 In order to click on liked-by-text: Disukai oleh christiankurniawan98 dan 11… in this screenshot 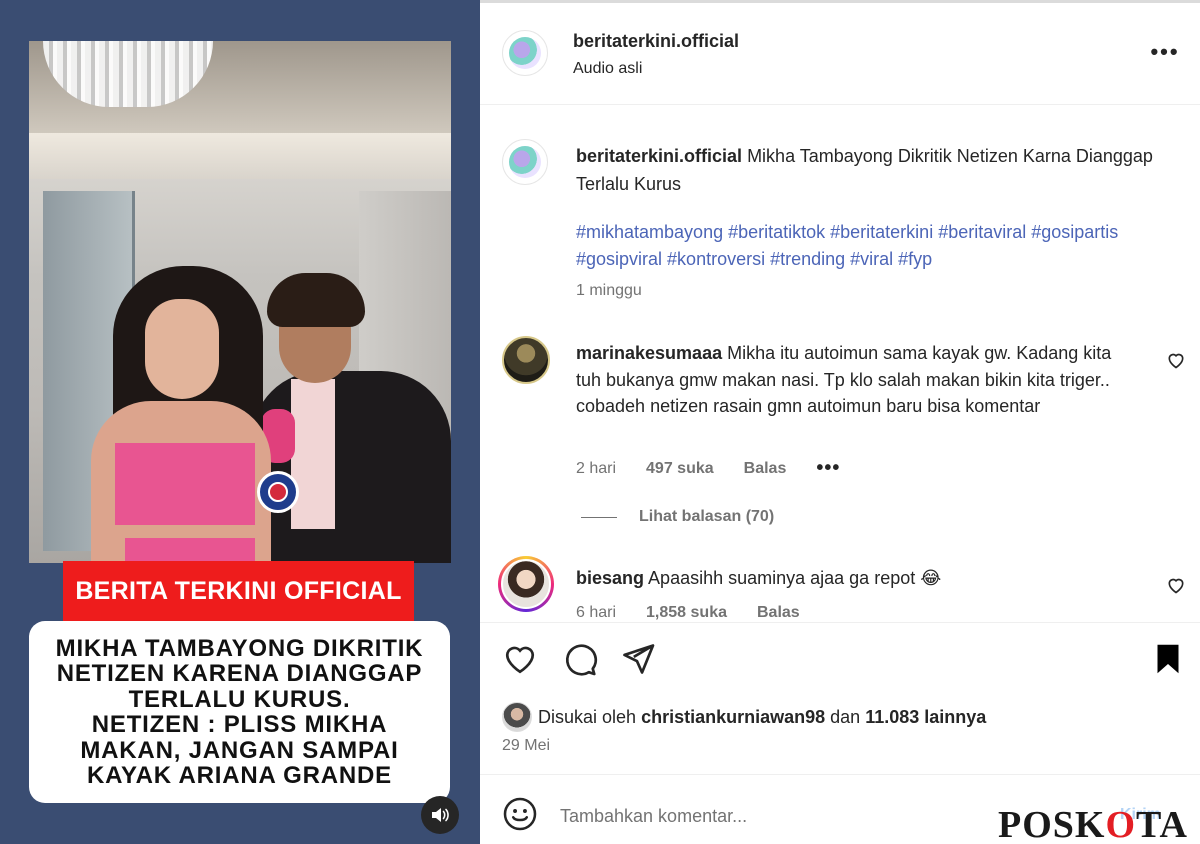, I will do `click(762, 717)`.